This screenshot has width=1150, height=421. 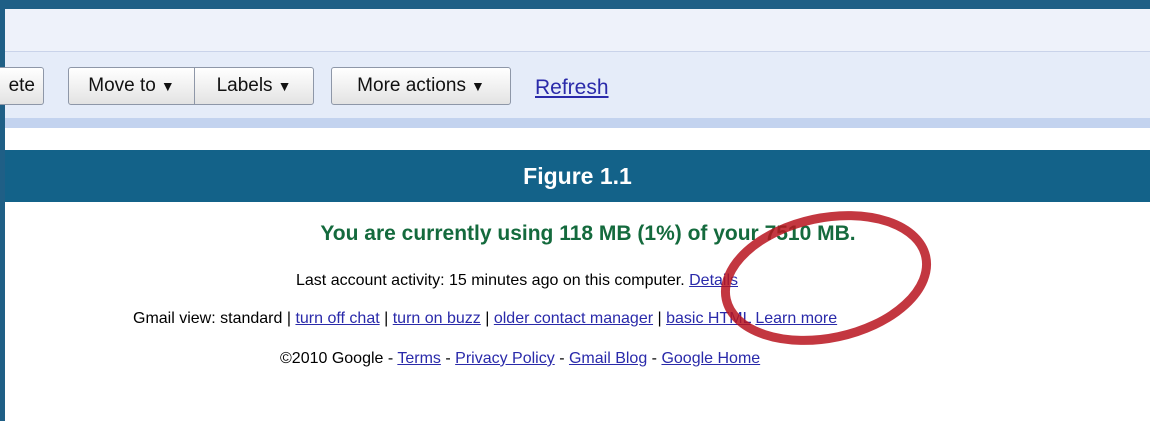 I want to click on turn-on-buzz-link: turn on buzz, so click(x=437, y=318).